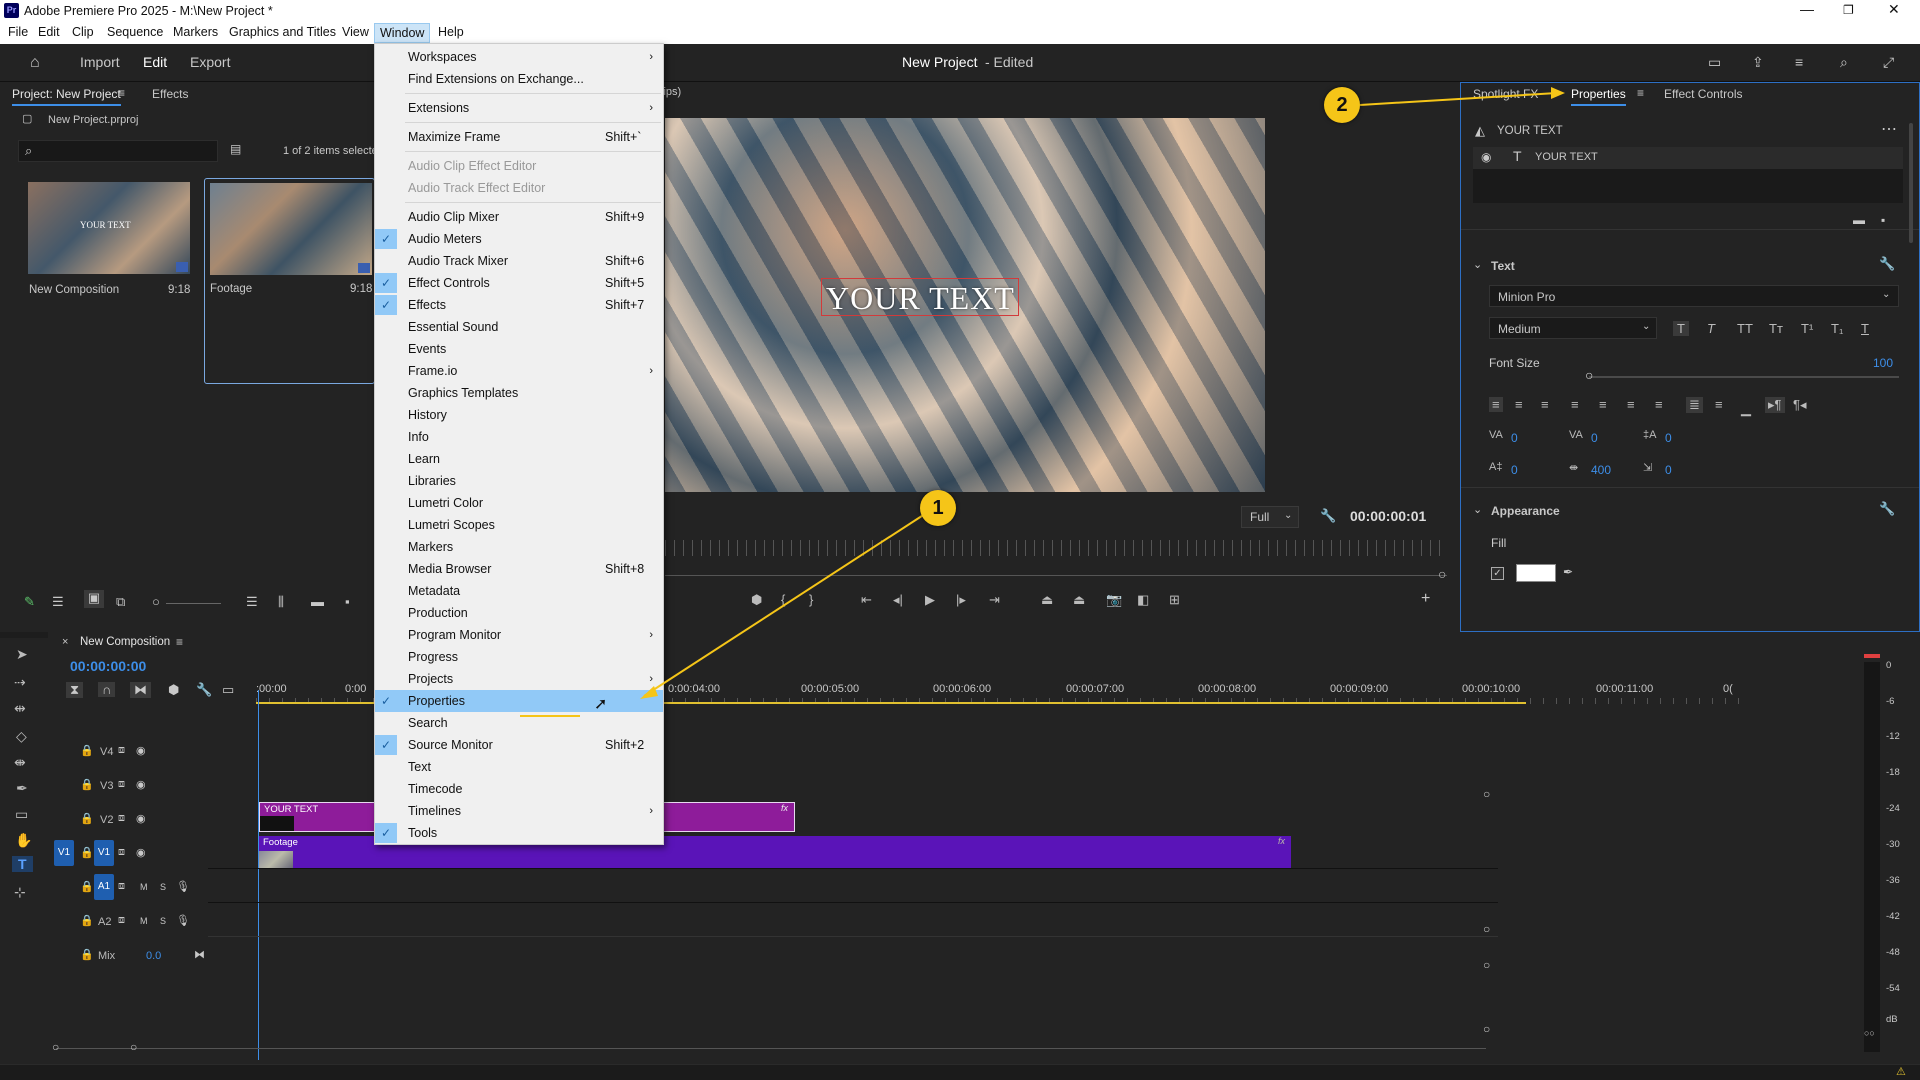 The height and width of the screenshot is (1080, 1920). Describe the element at coordinates (938, 508) in the screenshot. I see `callout-1: 1` at that location.